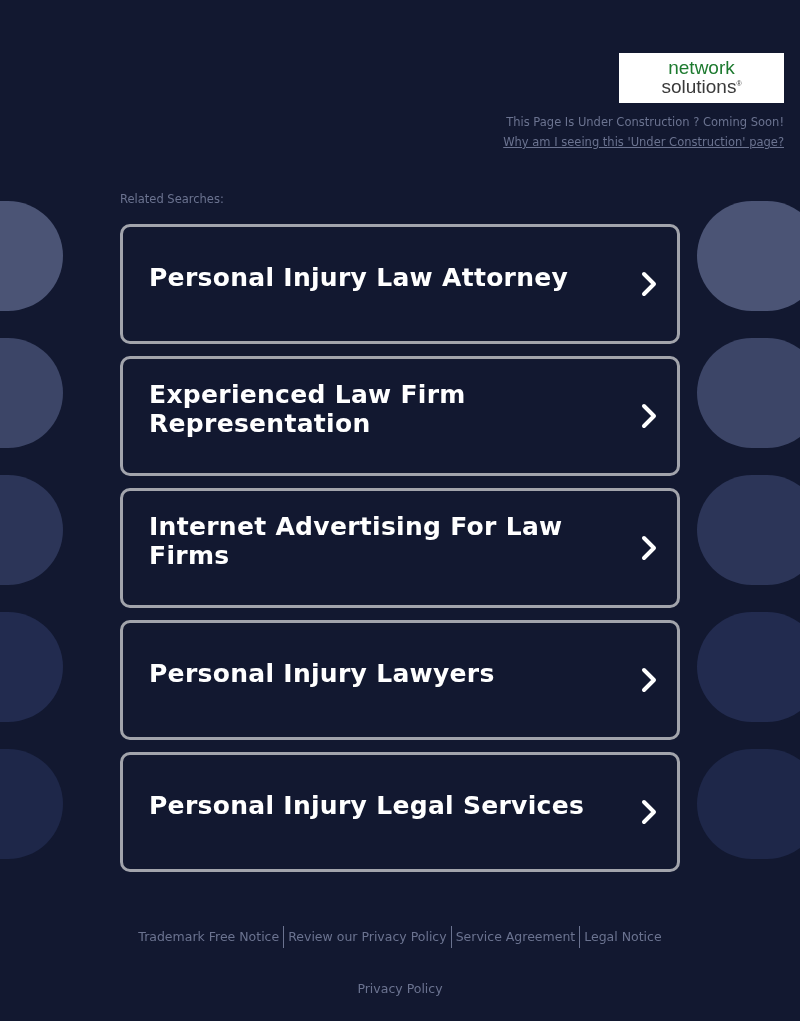  I want to click on why-link: Why am I seeing this 'Under Construction' page?, so click(643, 142).